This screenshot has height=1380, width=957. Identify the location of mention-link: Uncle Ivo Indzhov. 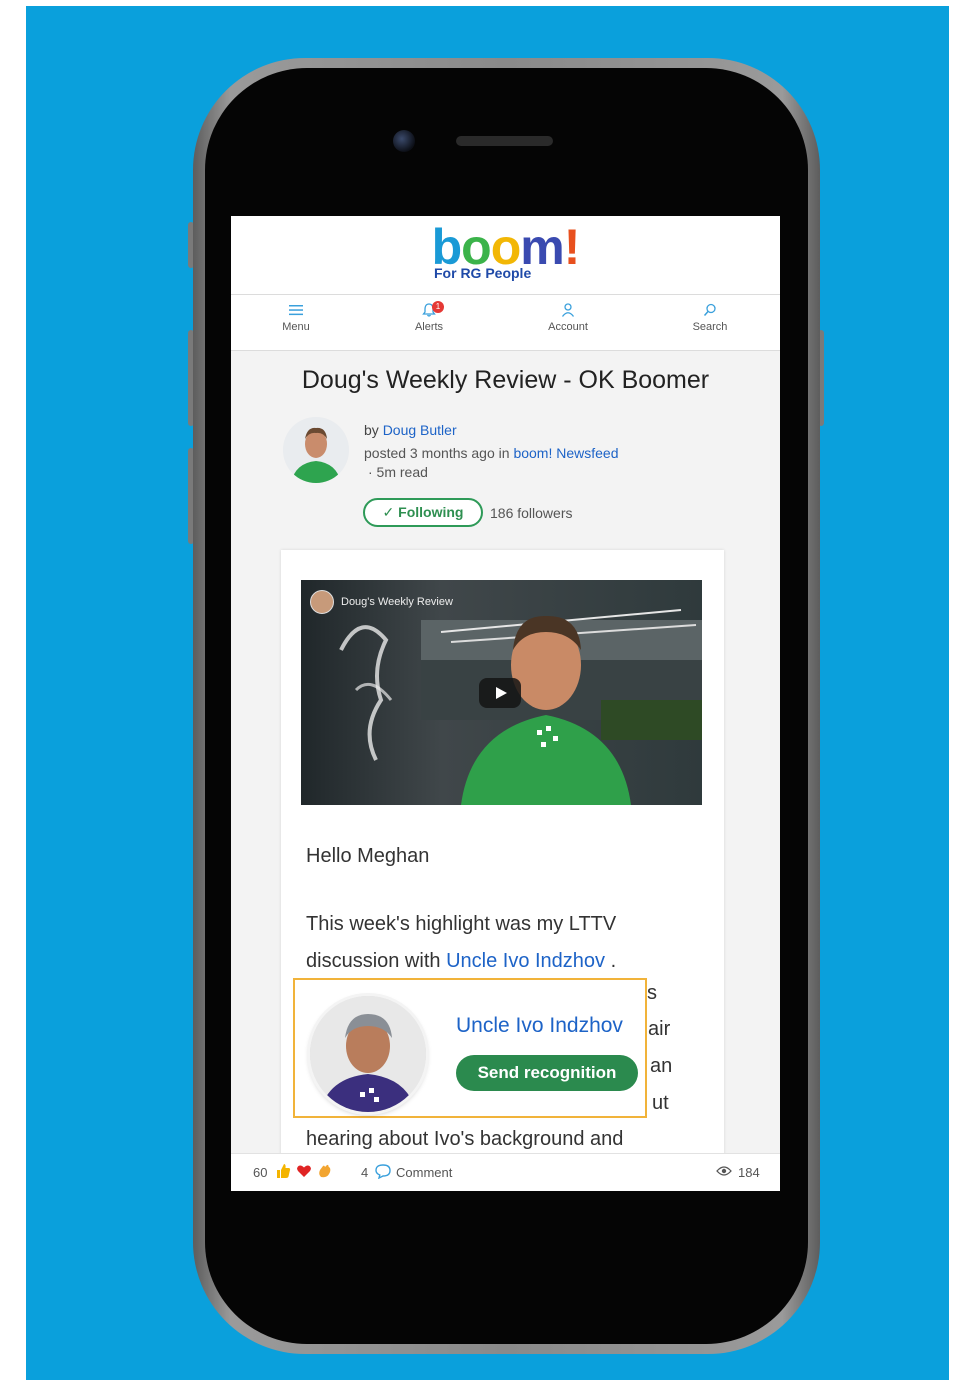
(525, 961).